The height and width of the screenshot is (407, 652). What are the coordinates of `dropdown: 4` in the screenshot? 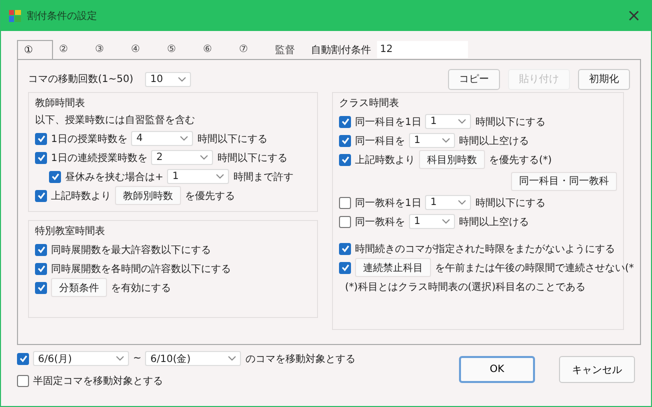 It's located at (162, 138).